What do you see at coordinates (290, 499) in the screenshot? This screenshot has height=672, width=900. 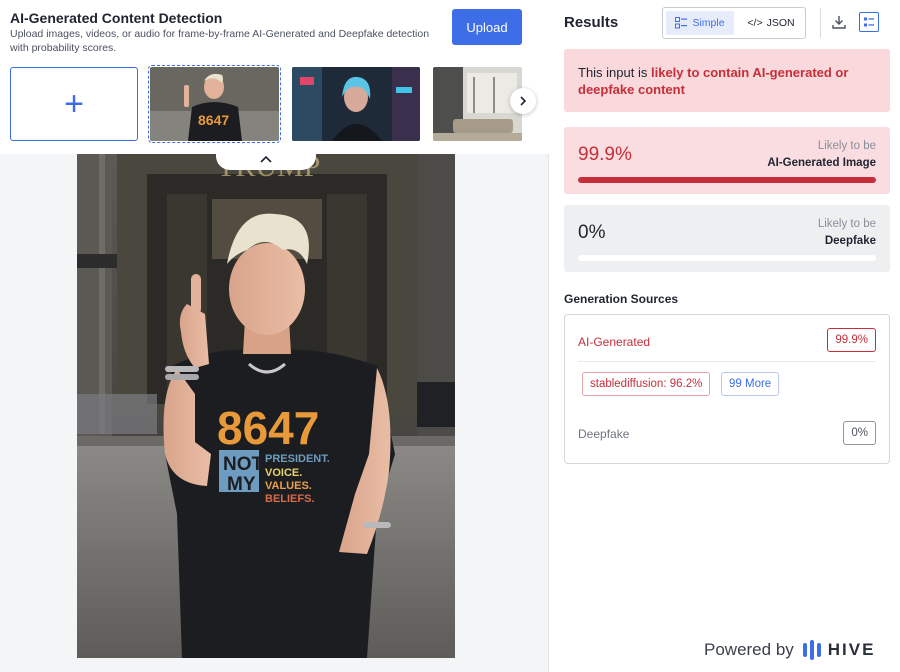 I see `shirt-word-4: BELIEFS.` at bounding box center [290, 499].